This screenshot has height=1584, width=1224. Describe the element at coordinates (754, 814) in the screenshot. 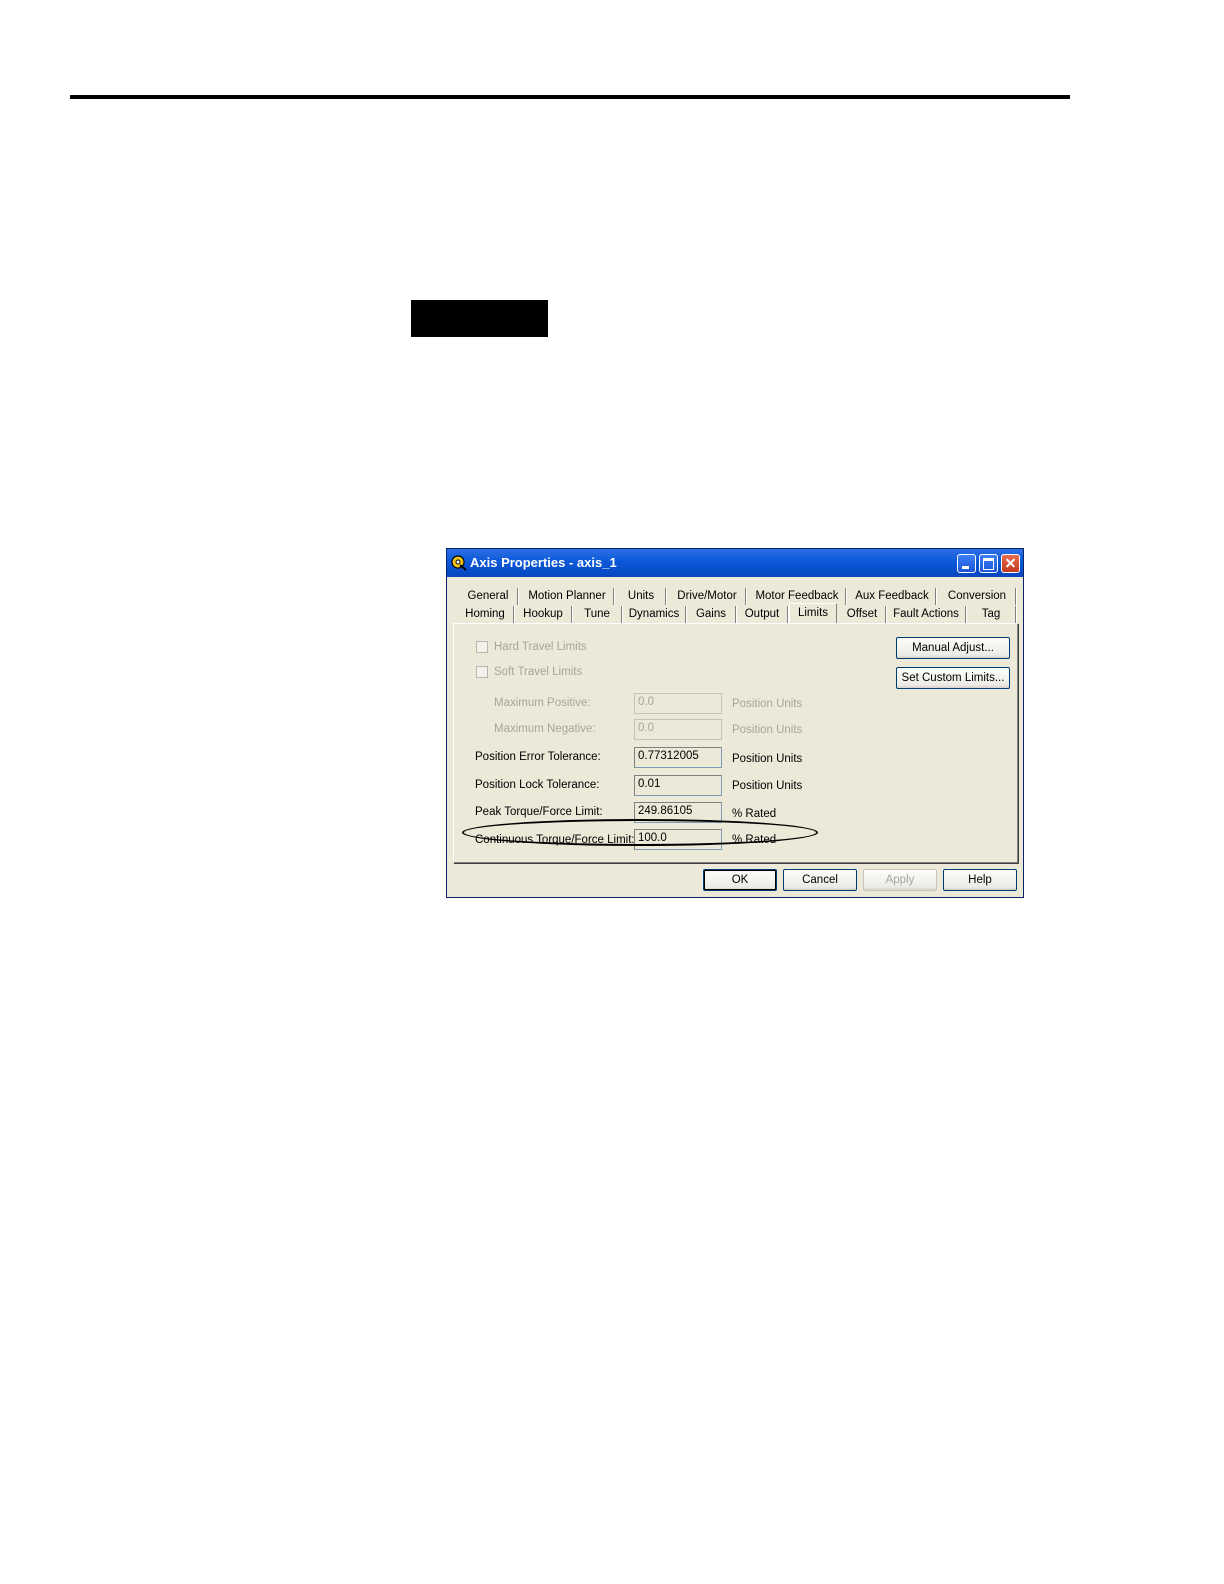

I see `peak-torque-force-limit-unit: % Rated` at that location.